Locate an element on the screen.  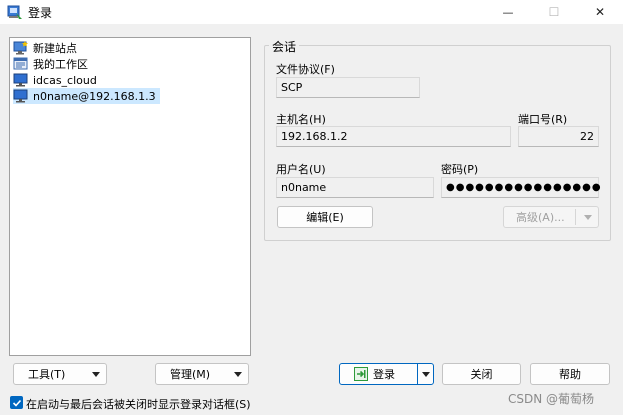
password-input: ●●●●●●●●●●●●●●●● is located at coordinates (521, 187).